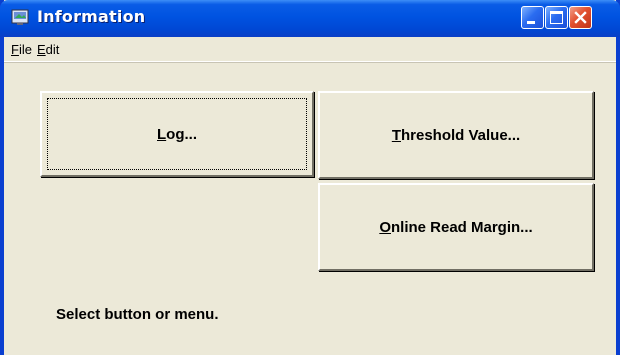  I want to click on focus-rectangle, so click(177, 134).